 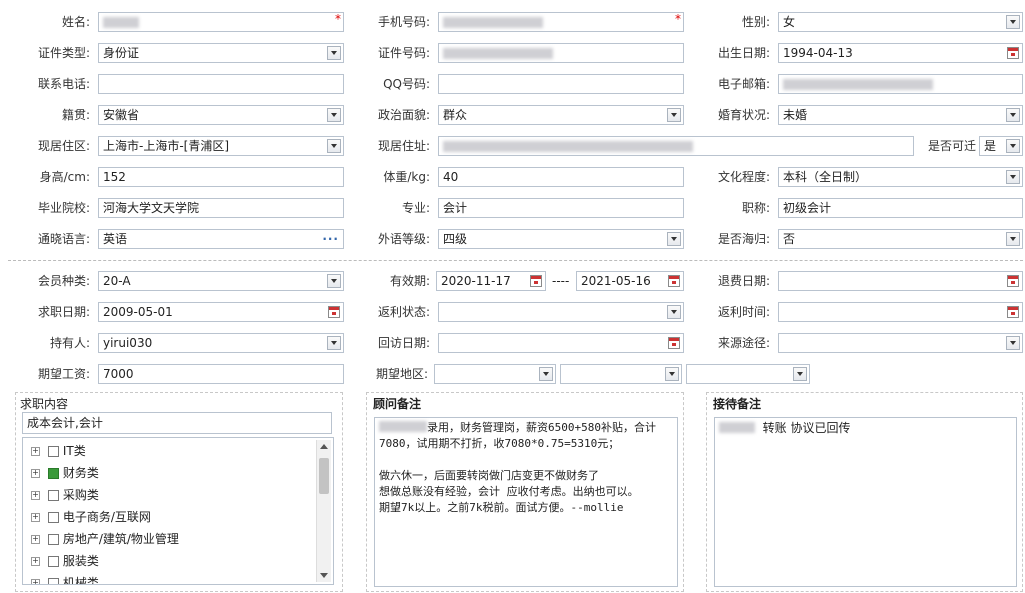 I want to click on rebate-time-label: 返利时间:, so click(x=743, y=312).